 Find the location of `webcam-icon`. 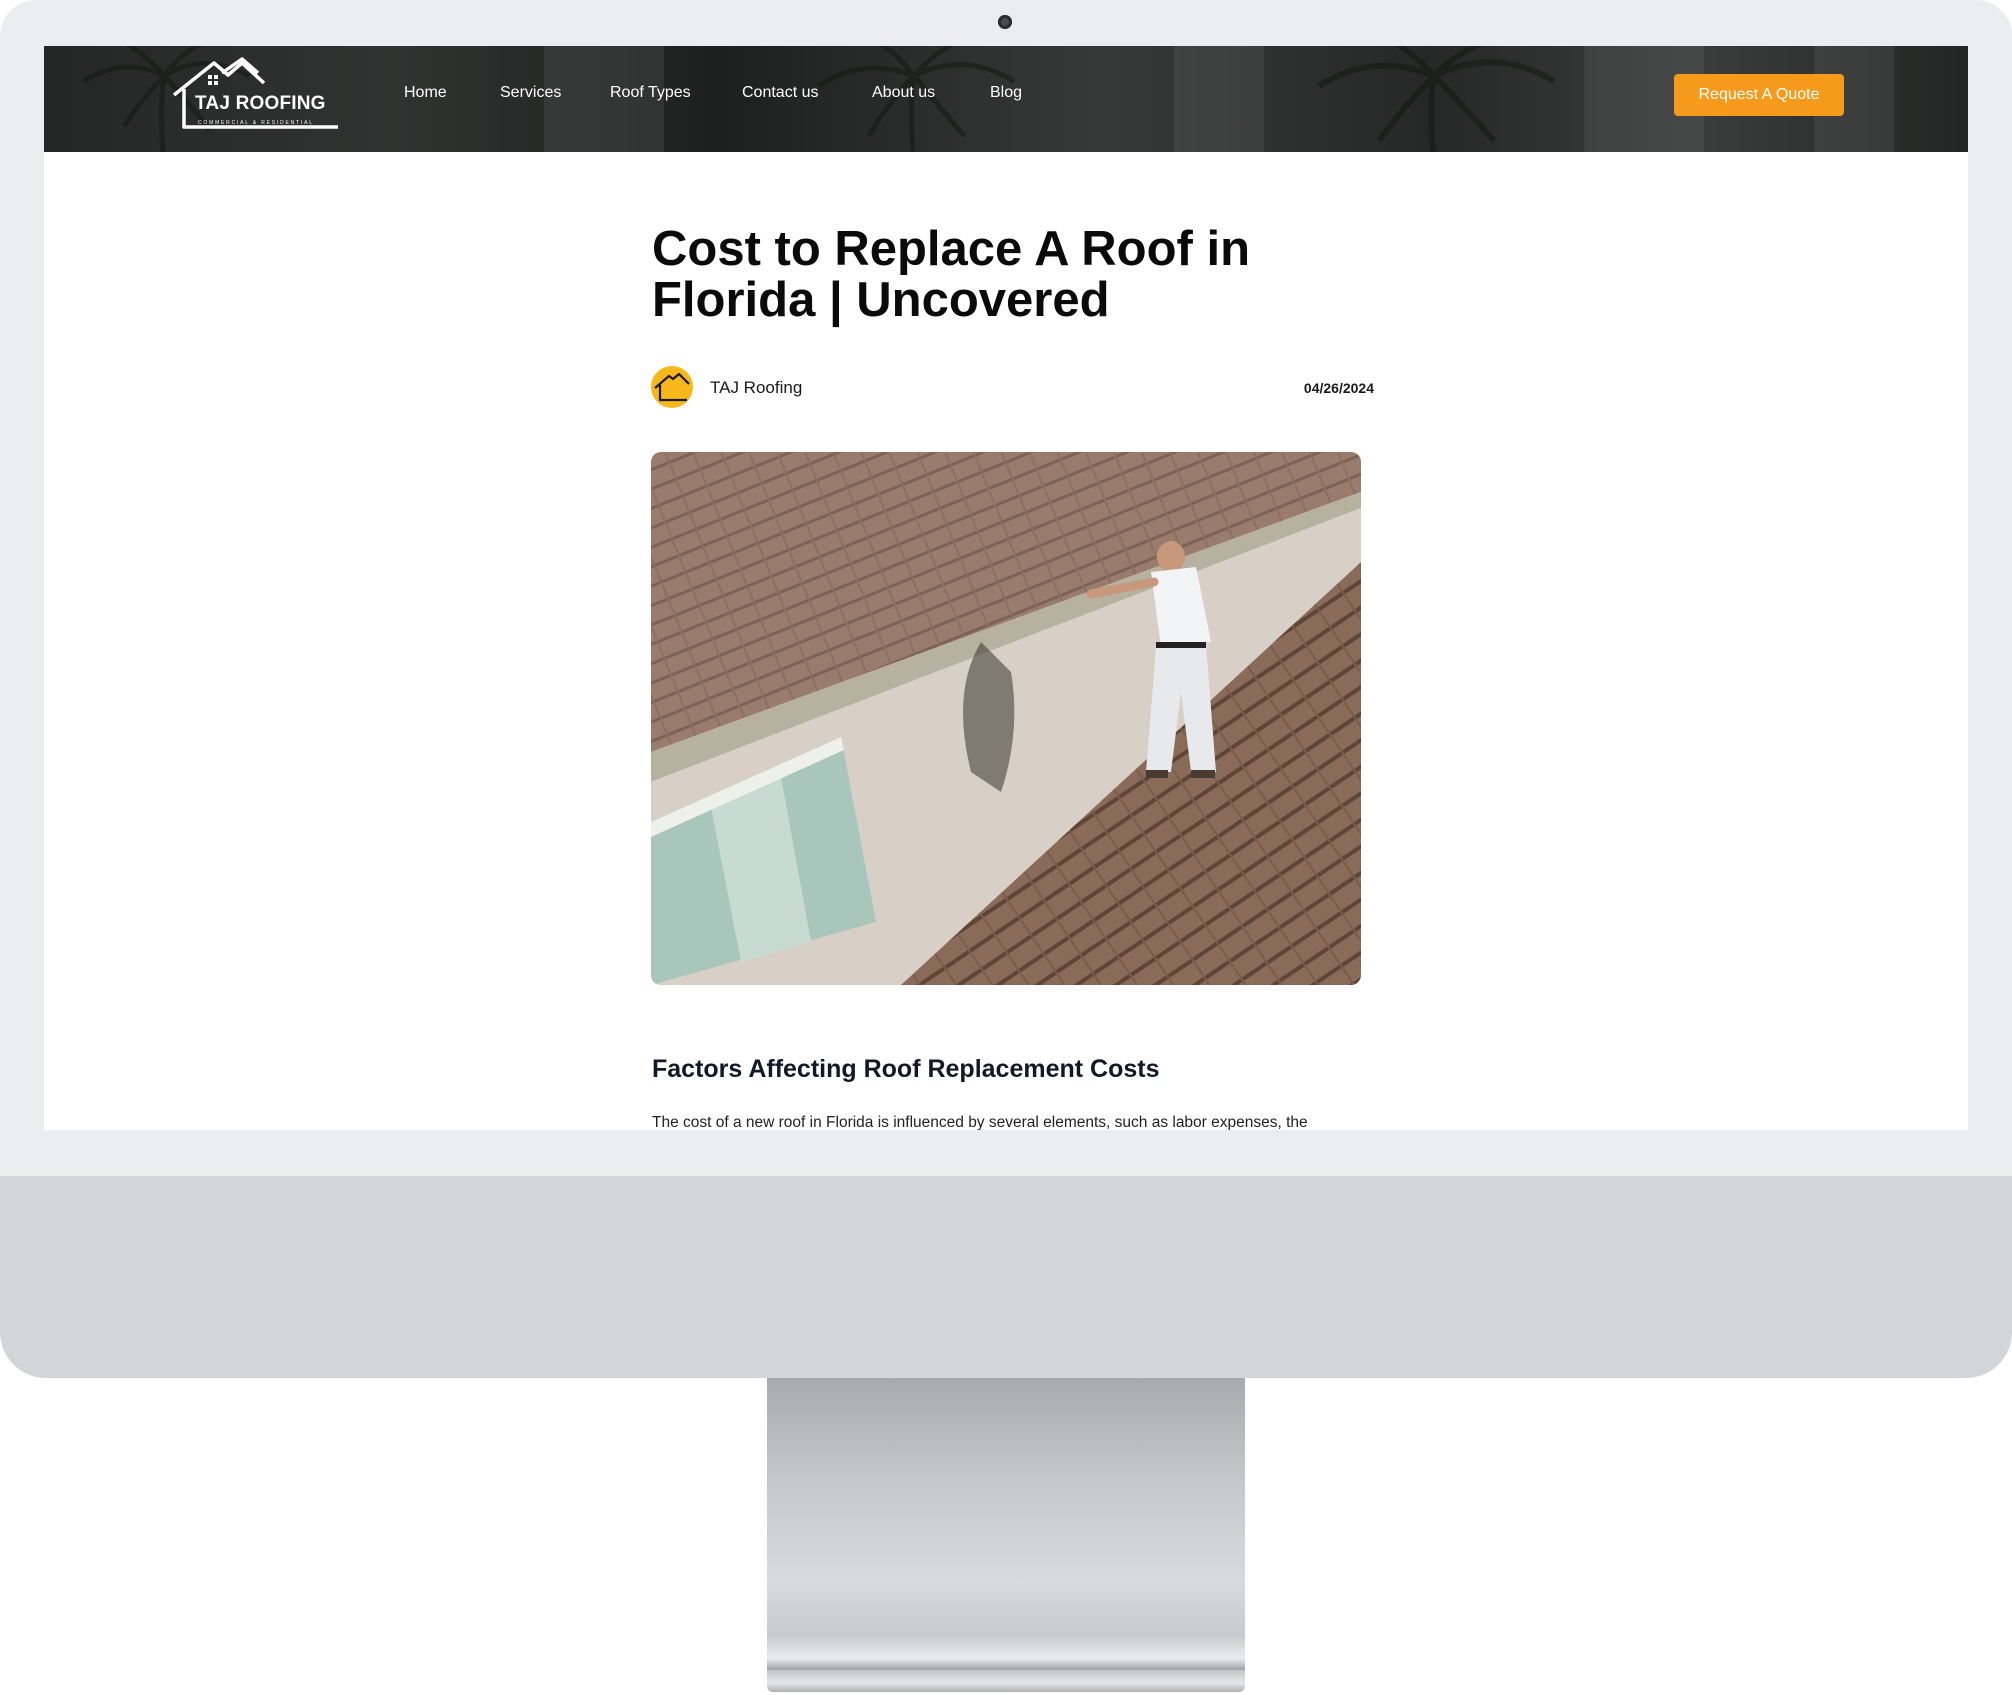

webcam-icon is located at coordinates (1005, 22).